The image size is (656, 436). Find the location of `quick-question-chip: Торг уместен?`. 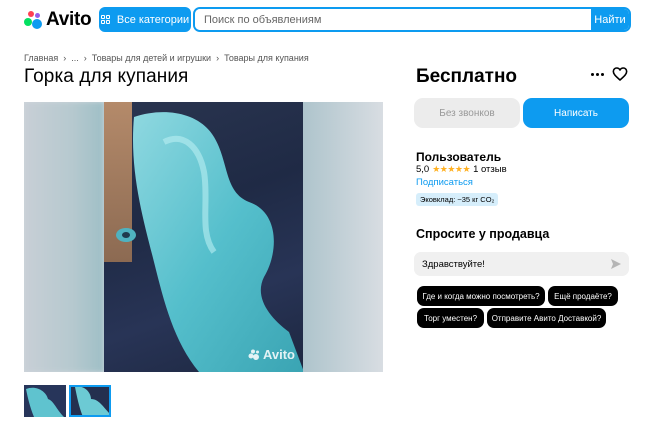

quick-question-chip: Торг уместен? is located at coordinates (450, 318).